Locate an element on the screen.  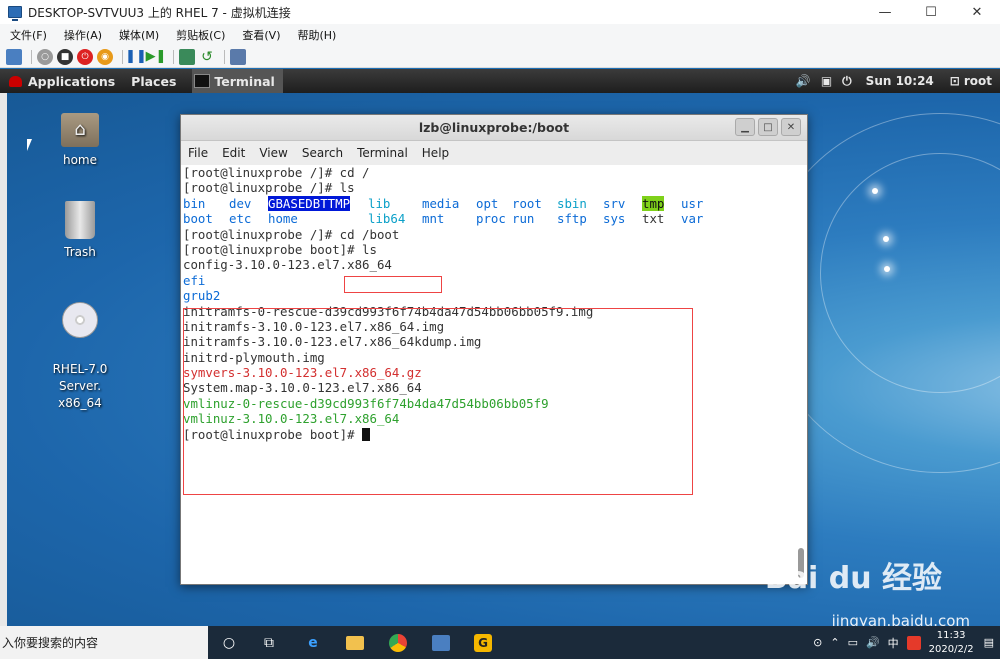
hyper-v-icon is located at coordinates (441, 643).